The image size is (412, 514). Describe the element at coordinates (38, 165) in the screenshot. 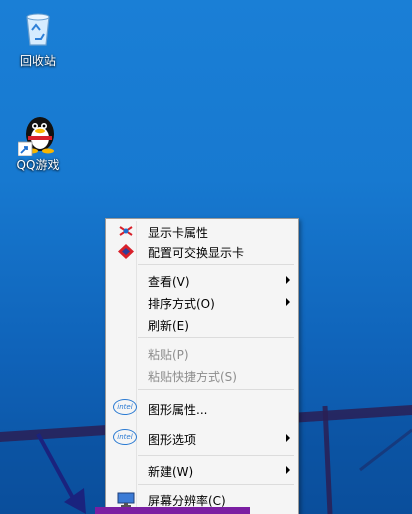

I see `qq-game-label: QQ游戏` at that location.